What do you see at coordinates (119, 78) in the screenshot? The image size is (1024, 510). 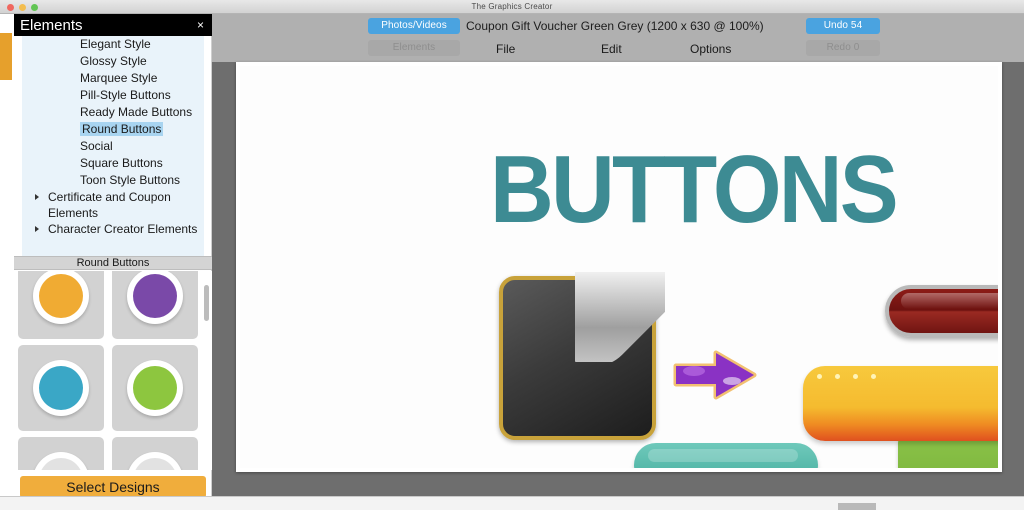 I see `tree-item-label: Marquee Style` at bounding box center [119, 78].